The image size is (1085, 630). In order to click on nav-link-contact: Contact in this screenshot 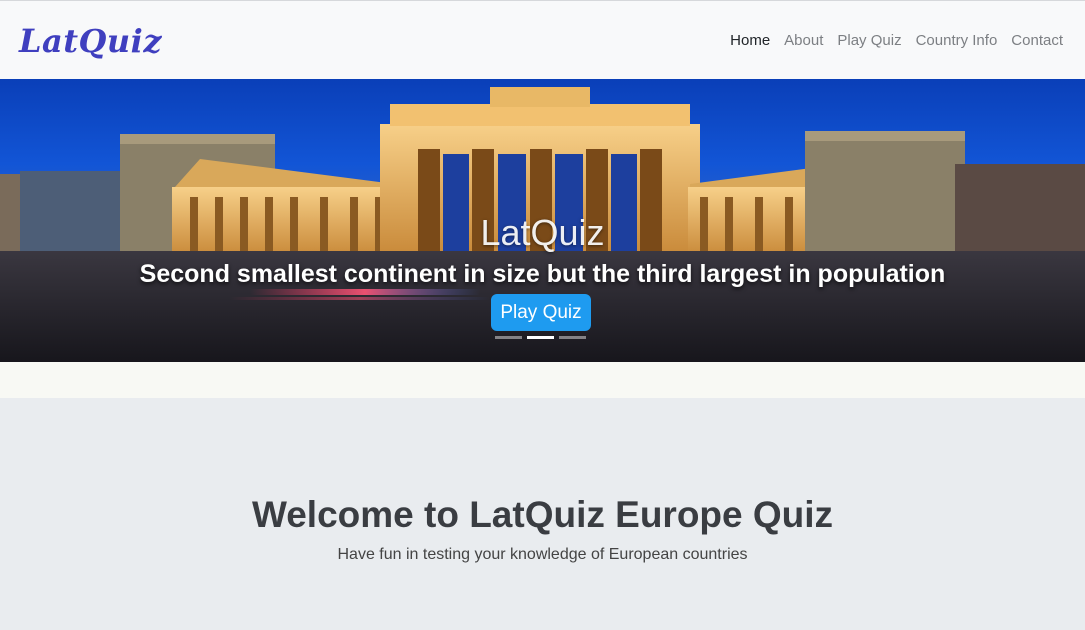, I will do `click(1037, 40)`.